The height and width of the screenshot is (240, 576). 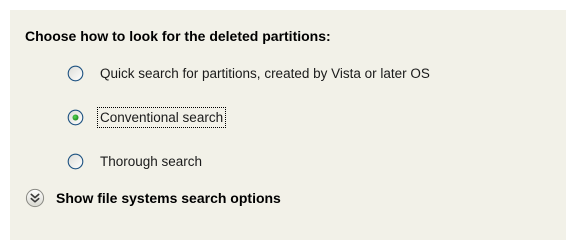 What do you see at coordinates (151, 161) in the screenshot?
I see `radio-label-thorough-search: Thorough search` at bounding box center [151, 161].